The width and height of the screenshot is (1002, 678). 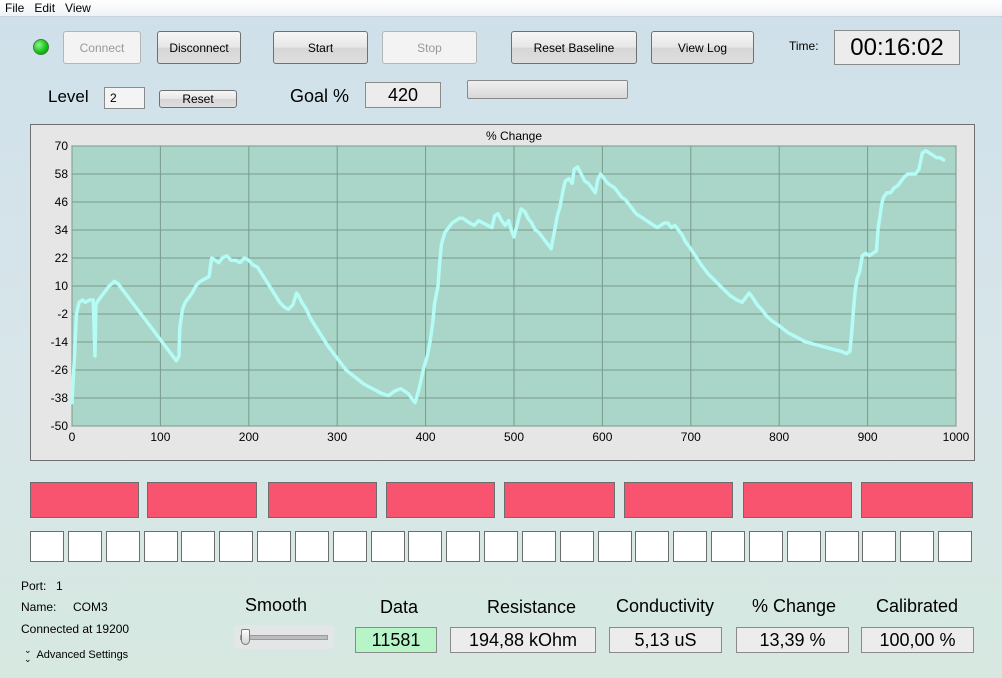 I want to click on connection-status-led-icon, so click(x=41, y=47).